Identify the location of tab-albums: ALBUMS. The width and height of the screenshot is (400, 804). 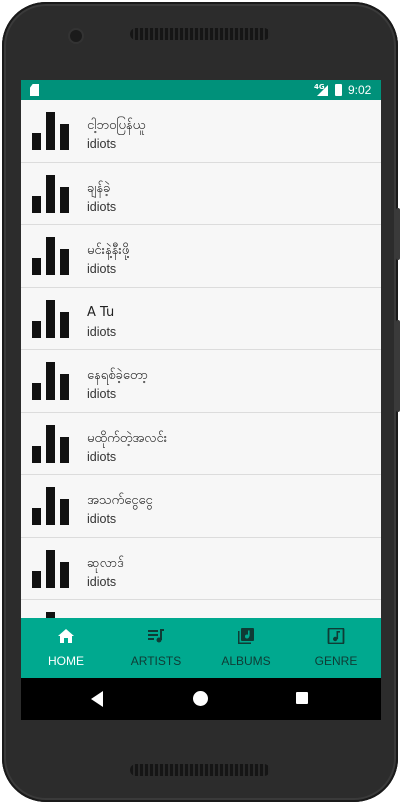
(246, 648).